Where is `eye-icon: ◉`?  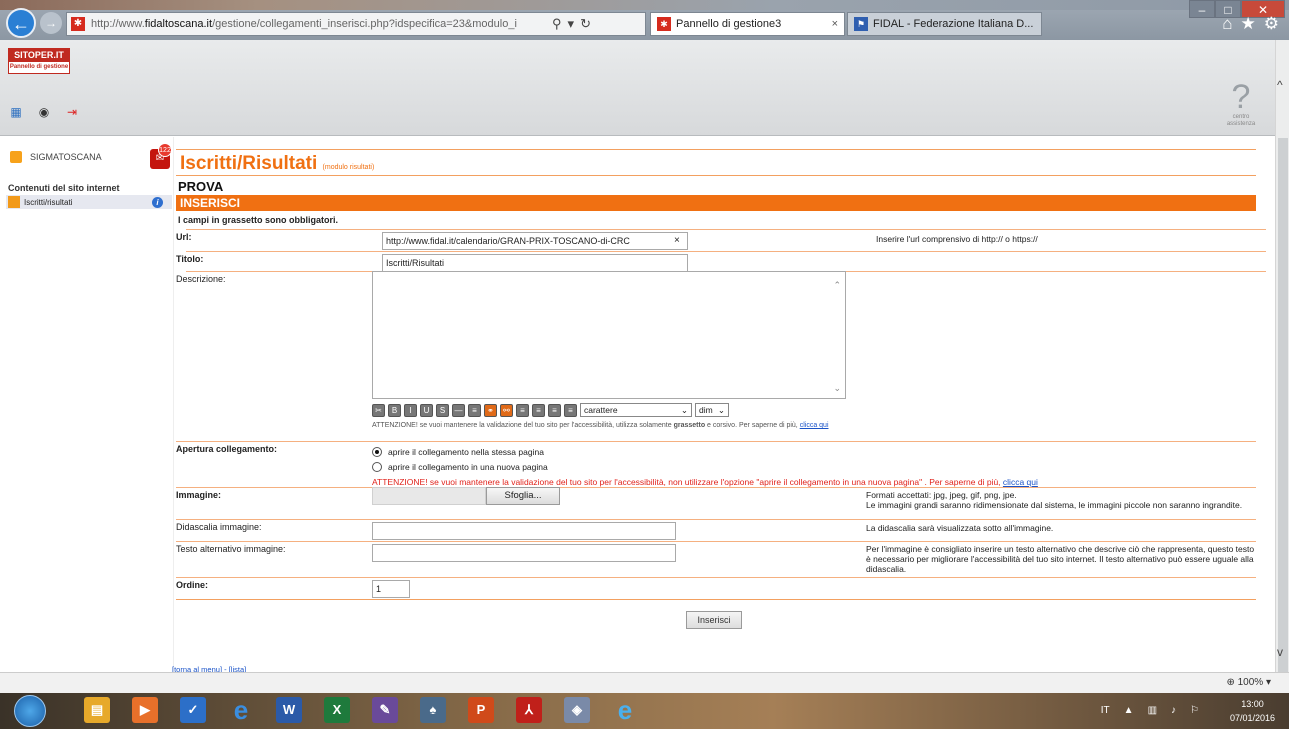
eye-icon: ◉ is located at coordinates (44, 112).